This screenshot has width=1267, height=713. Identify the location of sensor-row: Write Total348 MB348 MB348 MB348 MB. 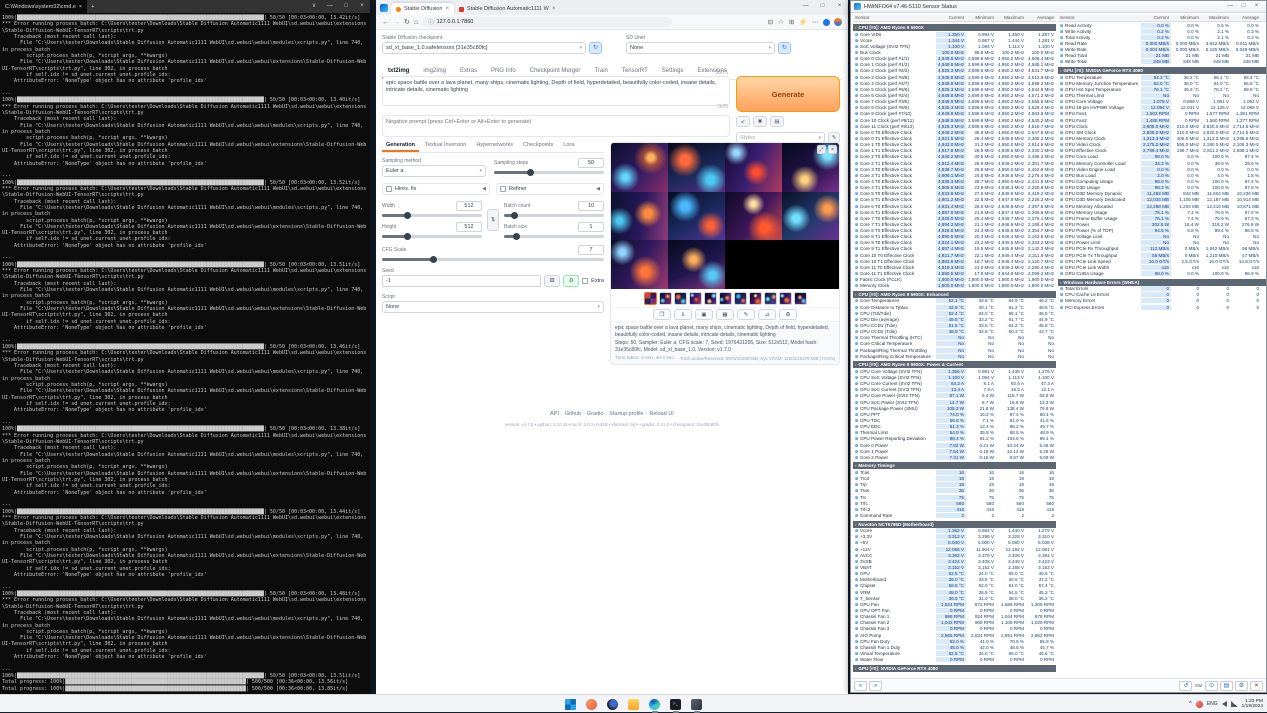
(1162, 62).